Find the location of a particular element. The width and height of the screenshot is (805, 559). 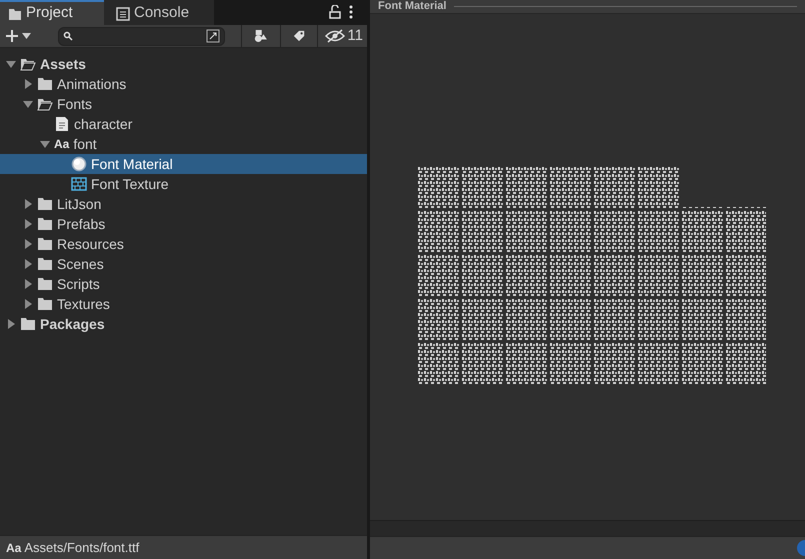

asset-path: Assets/Fonts/font.ttf is located at coordinates (82, 547).